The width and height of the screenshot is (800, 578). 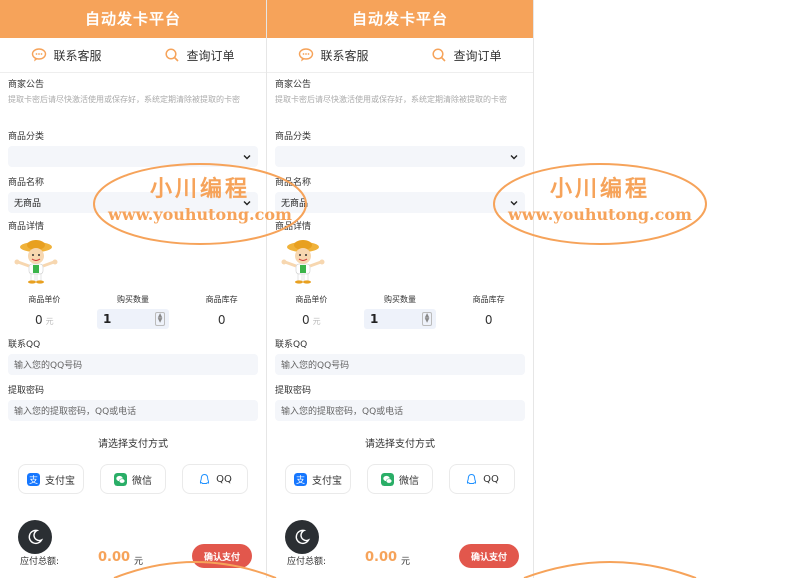 I want to click on watermark-line1: 小川编程, so click(x=600, y=189).